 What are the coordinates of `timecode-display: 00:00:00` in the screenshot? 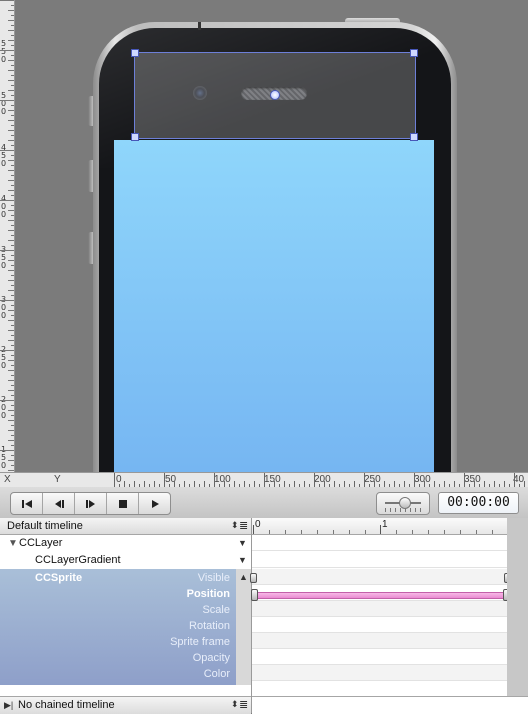 It's located at (478, 503).